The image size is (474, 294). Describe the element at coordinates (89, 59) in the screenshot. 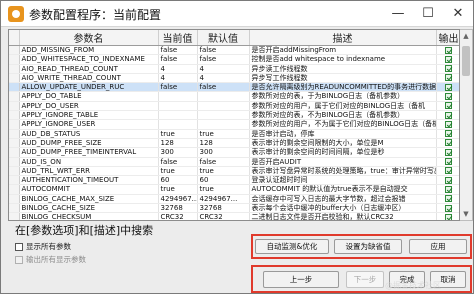

I see `param-name-cell: ADD_WHITESPACE_TO_INDEXNAME` at that location.